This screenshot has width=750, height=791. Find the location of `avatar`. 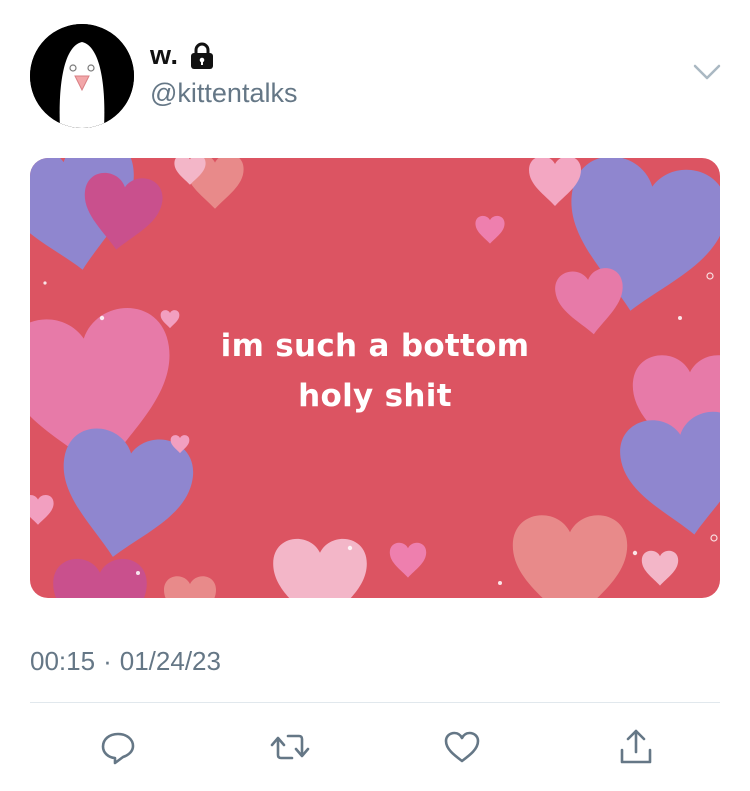

avatar is located at coordinates (82, 76).